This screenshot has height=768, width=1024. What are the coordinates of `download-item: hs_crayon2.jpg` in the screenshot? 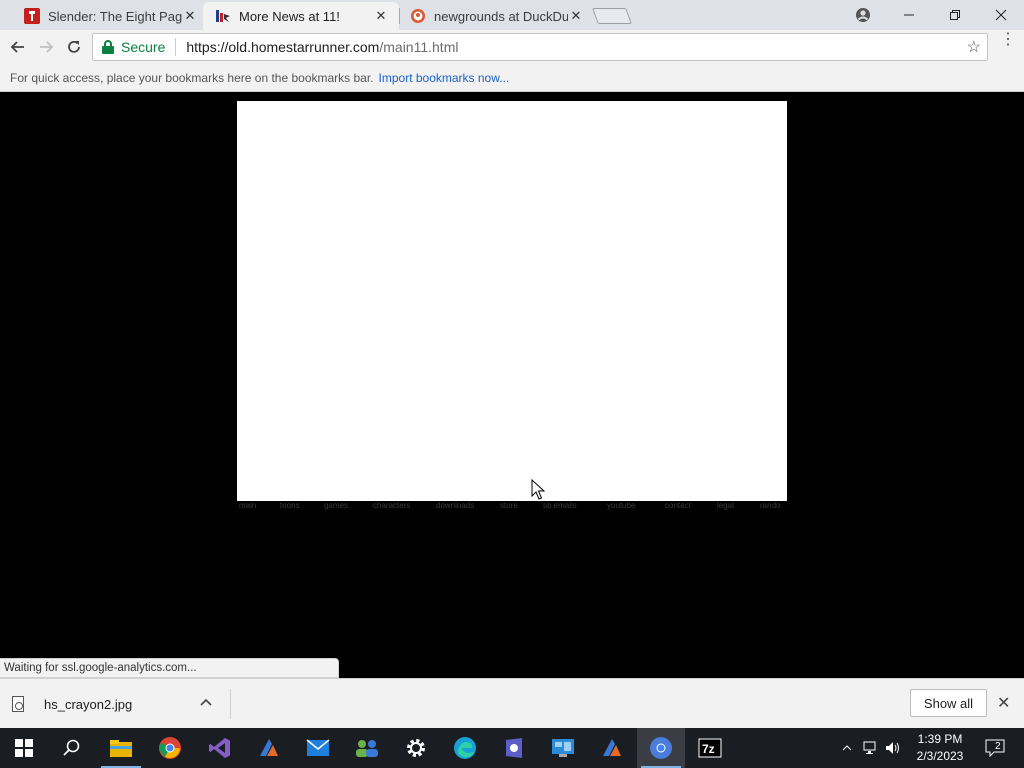 It's located at (72, 704).